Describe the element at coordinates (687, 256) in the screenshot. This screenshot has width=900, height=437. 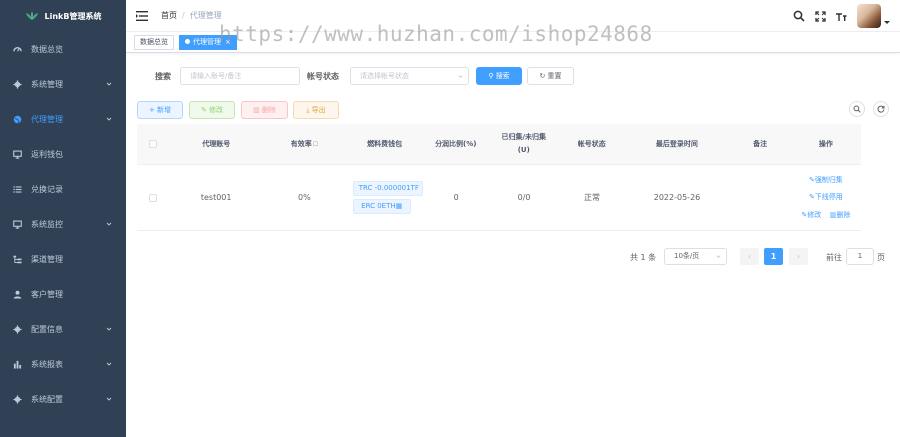
I see `page-size-value: 10条/页` at that location.